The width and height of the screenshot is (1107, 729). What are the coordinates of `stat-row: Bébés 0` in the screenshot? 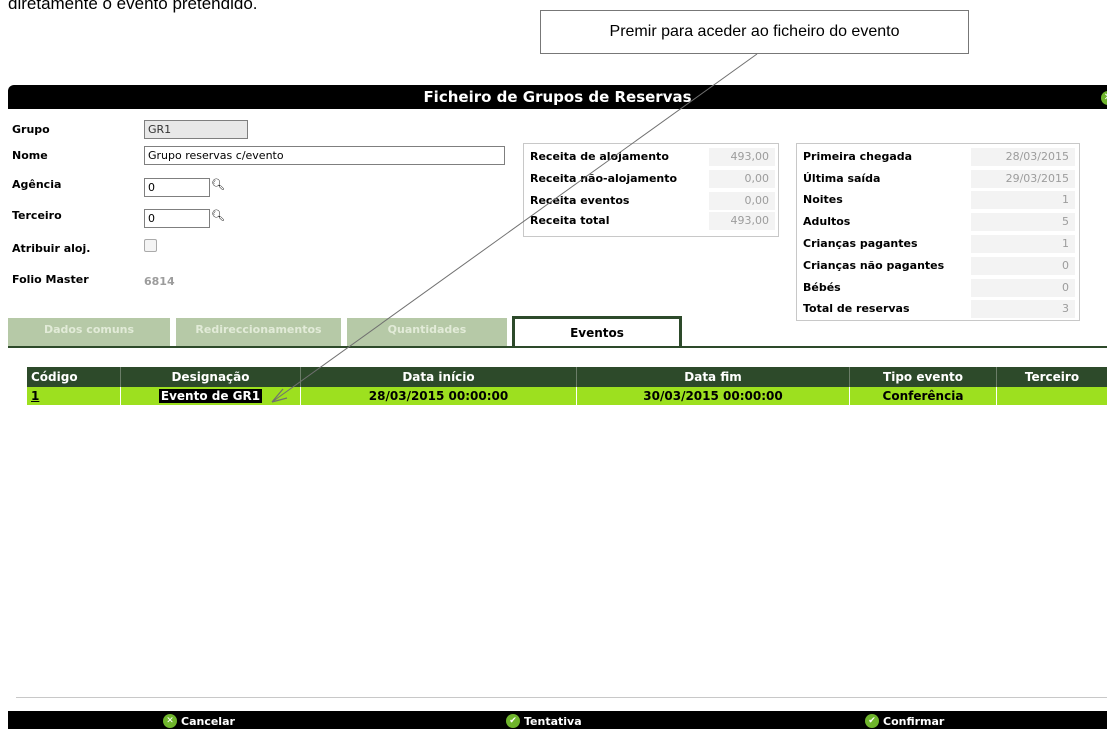 It's located at (938, 288).